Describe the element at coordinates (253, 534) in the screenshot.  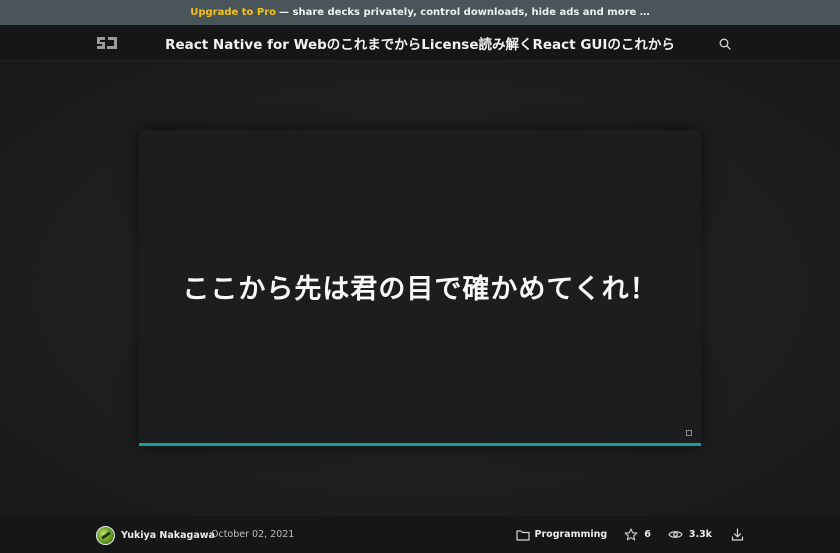
I see `publish-date: October 02, 2021` at that location.